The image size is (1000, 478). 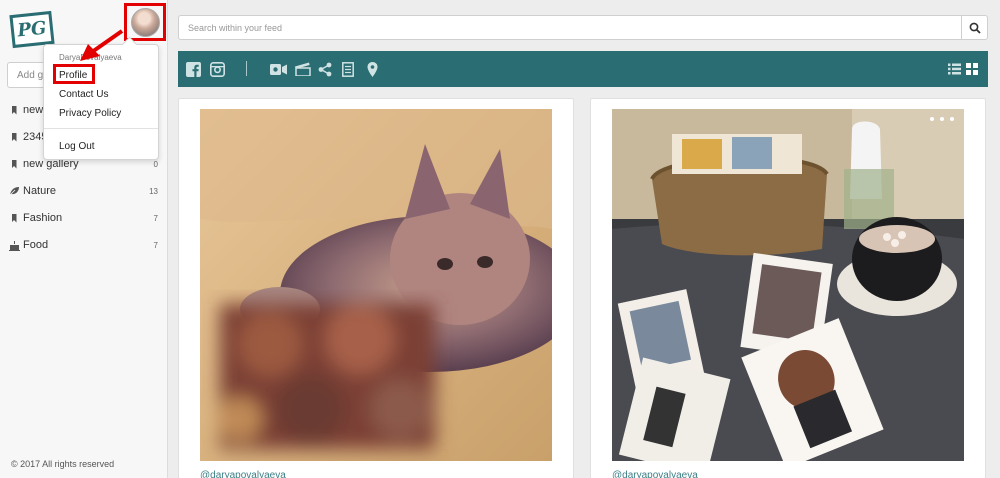 I want to click on log-out-menu-item: Log Out, so click(x=77, y=146).